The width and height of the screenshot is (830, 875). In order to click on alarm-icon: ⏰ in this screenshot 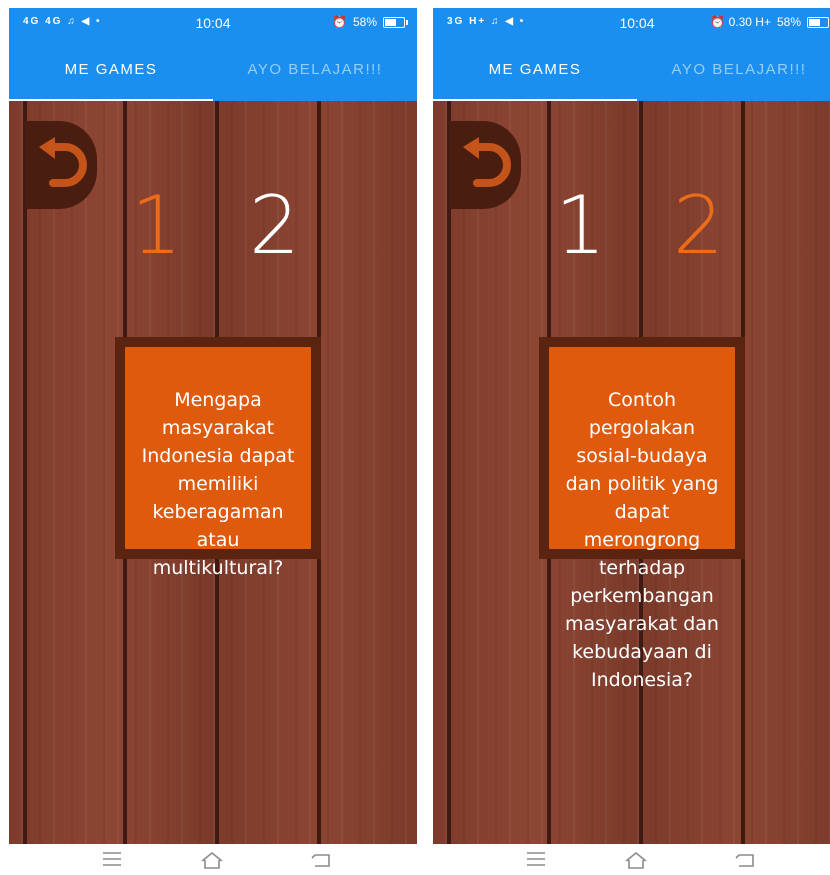, I will do `click(339, 22)`.